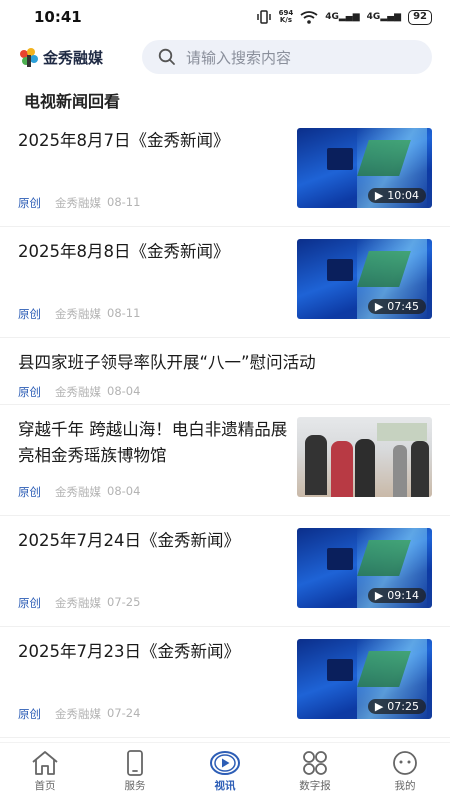 The height and width of the screenshot is (800, 450). I want to click on tab-label: 我的, so click(405, 786).